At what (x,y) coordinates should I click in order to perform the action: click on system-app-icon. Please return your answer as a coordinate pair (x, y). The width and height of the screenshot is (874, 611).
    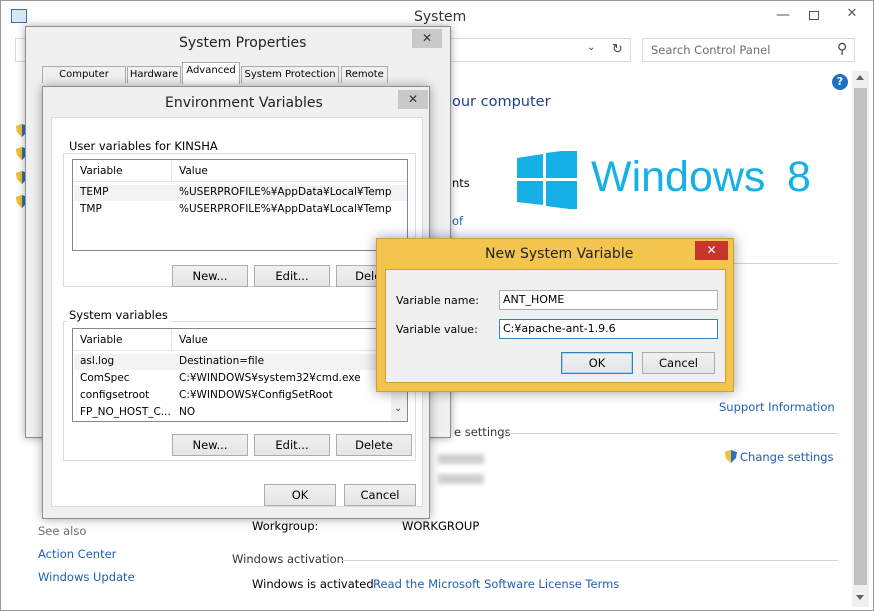
    Looking at the image, I should click on (19, 16).